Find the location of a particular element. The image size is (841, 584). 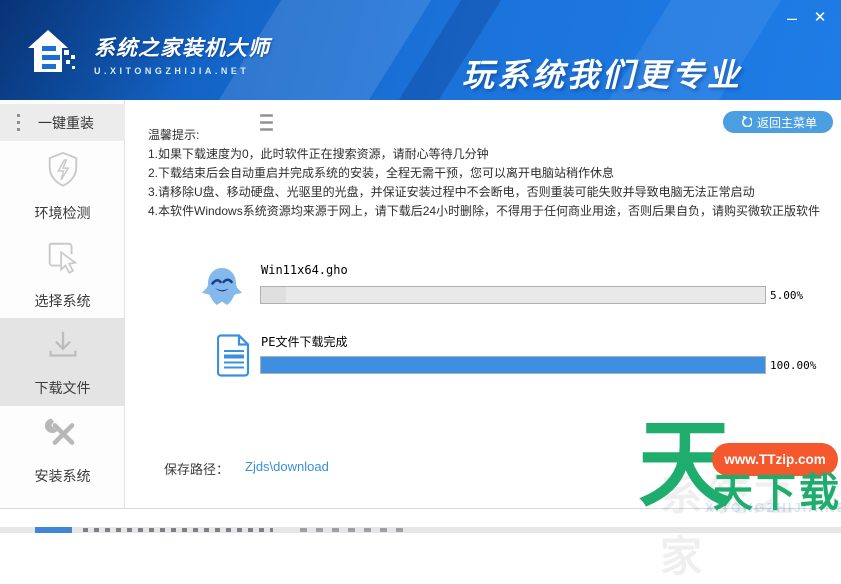

download-file-name: PE文件下载完成 is located at coordinates (304, 342).